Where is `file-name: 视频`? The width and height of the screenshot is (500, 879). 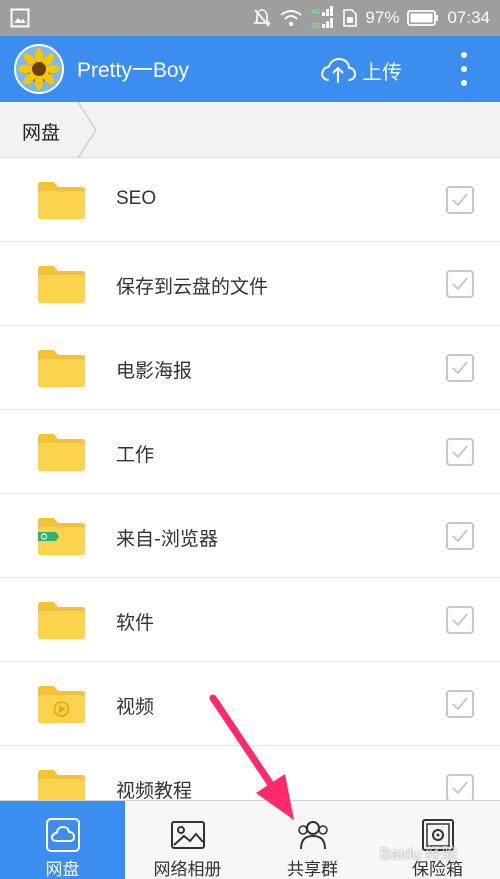
file-name: 视频 is located at coordinates (135, 707).